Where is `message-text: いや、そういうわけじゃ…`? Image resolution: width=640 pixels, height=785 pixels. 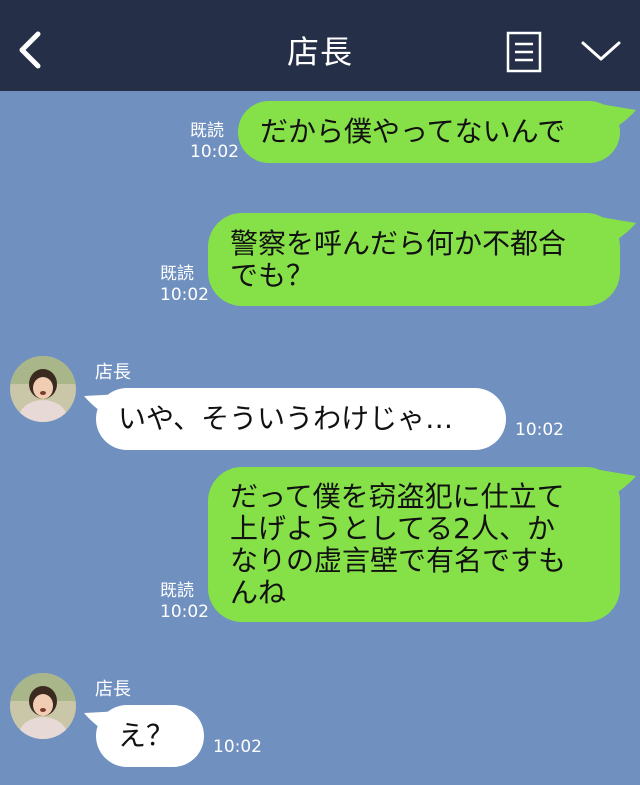
message-text: いや、そういうわけじゃ… is located at coordinates (286, 418).